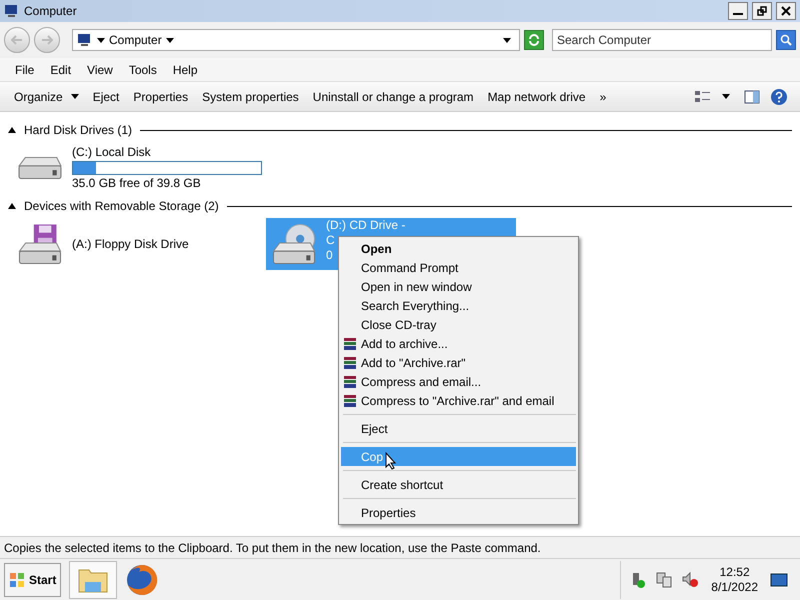 The height and width of the screenshot is (600, 800). What do you see at coordinates (329, 255) in the screenshot?
I see `drive-info: 0` at bounding box center [329, 255].